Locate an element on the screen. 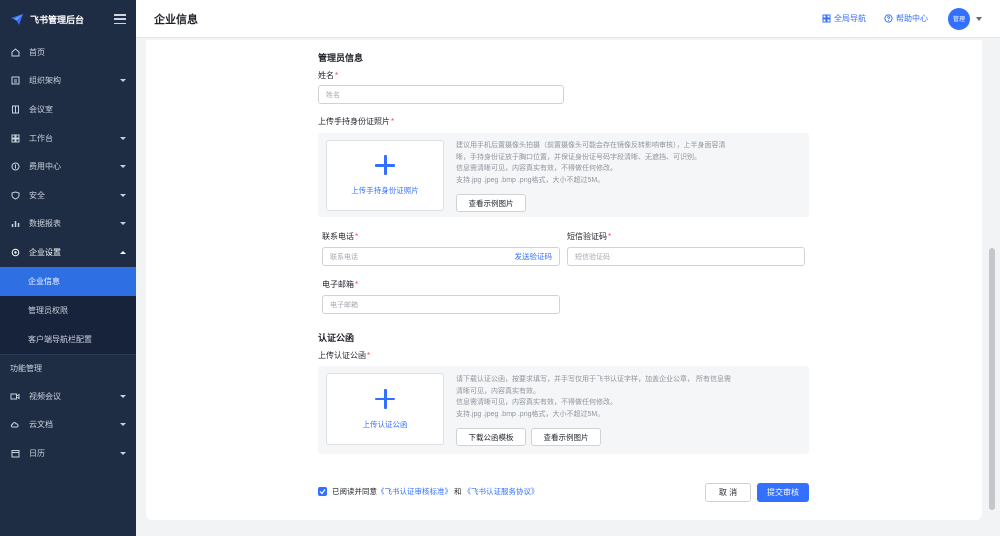  feishu-logo-icon is located at coordinates (17, 19).